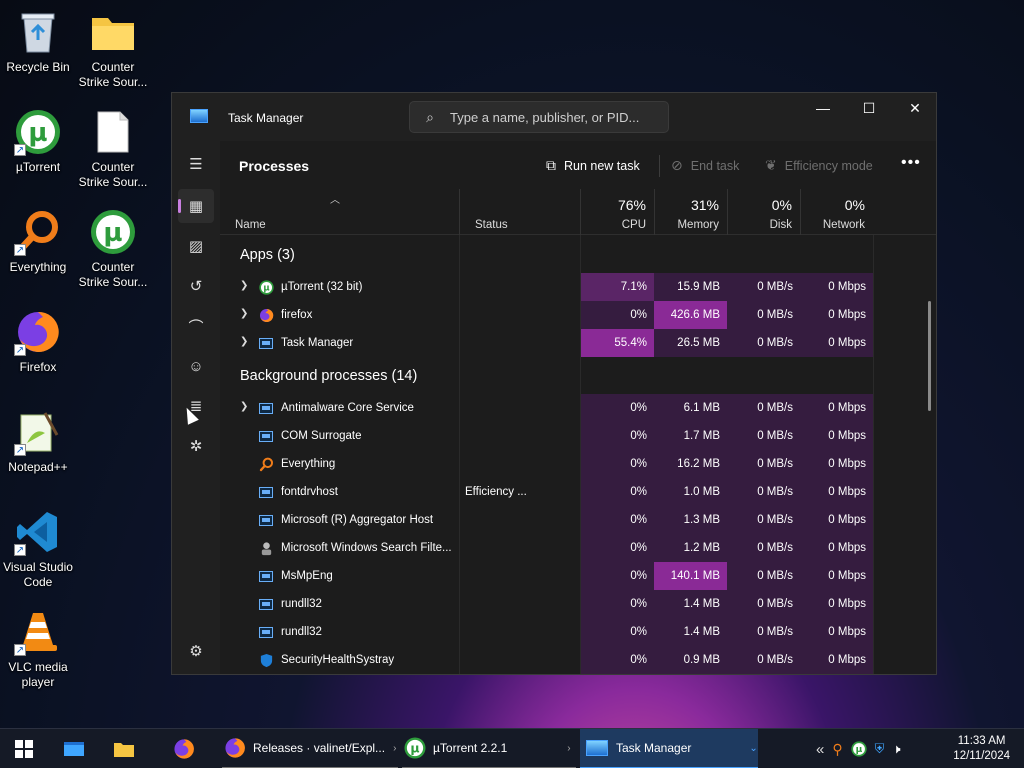 The width and height of the screenshot is (1024, 768). What do you see at coordinates (124, 748) in the screenshot?
I see `file-explorer-button` at bounding box center [124, 748].